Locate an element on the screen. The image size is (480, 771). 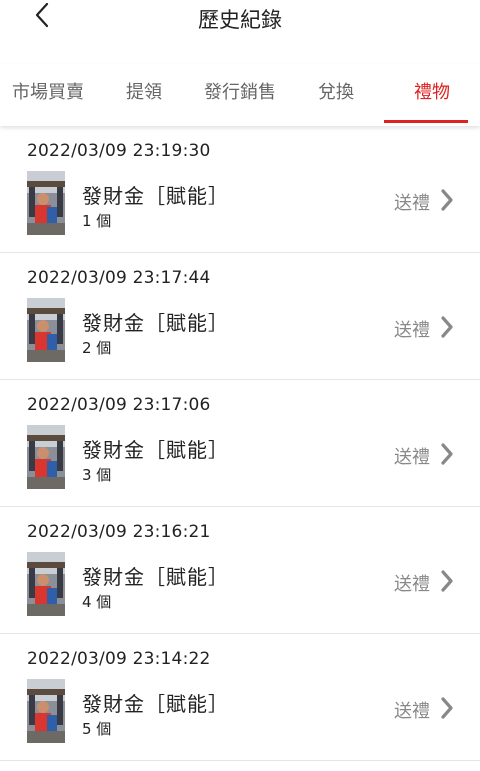
item-quantity: 4 個 is located at coordinates (97, 602).